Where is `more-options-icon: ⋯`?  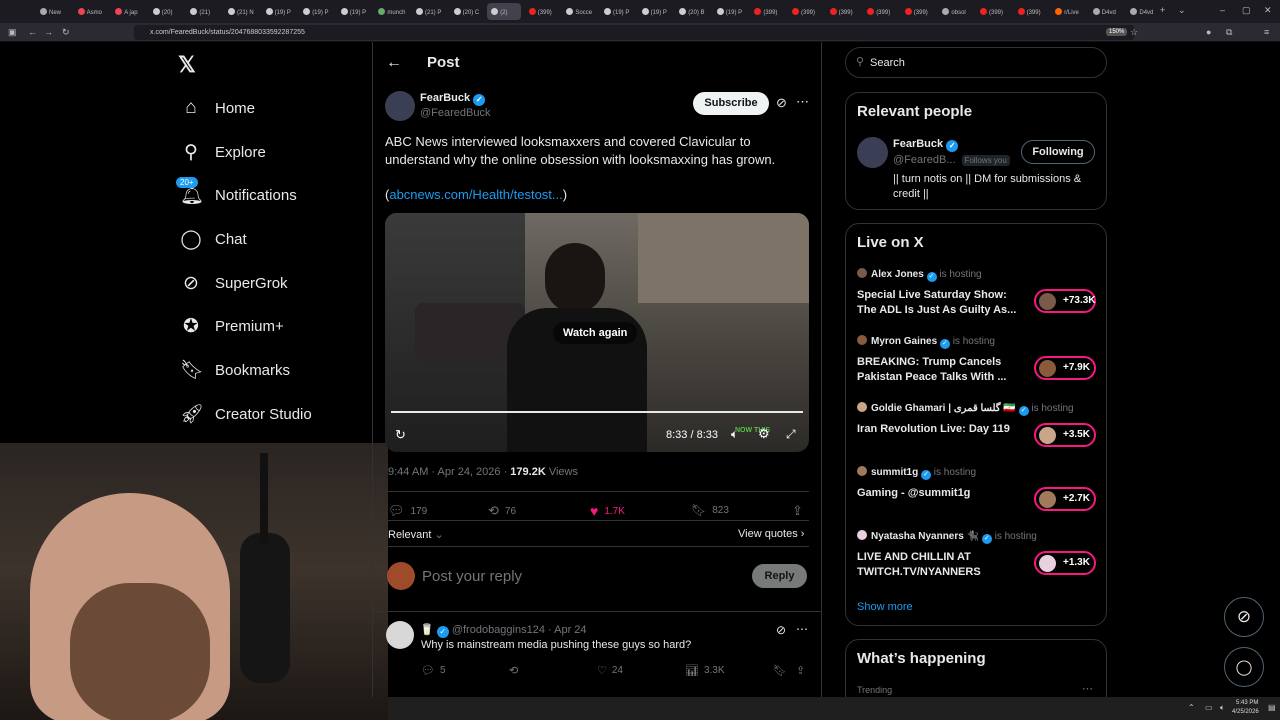
more-options-icon: ⋯ is located at coordinates (802, 102).